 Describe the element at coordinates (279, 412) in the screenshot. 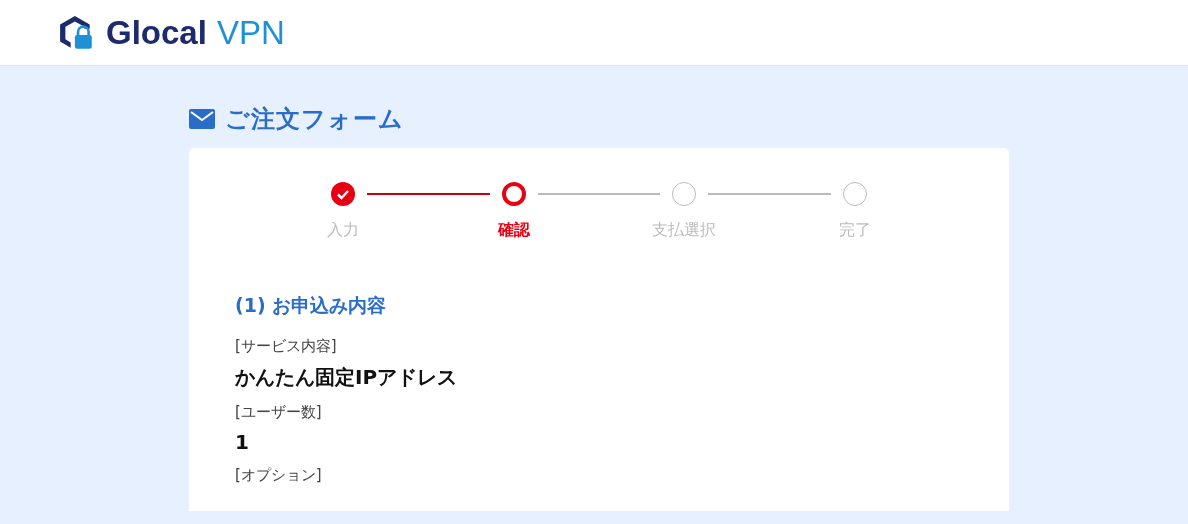

I see `field-label: [ユーザー数]` at that location.